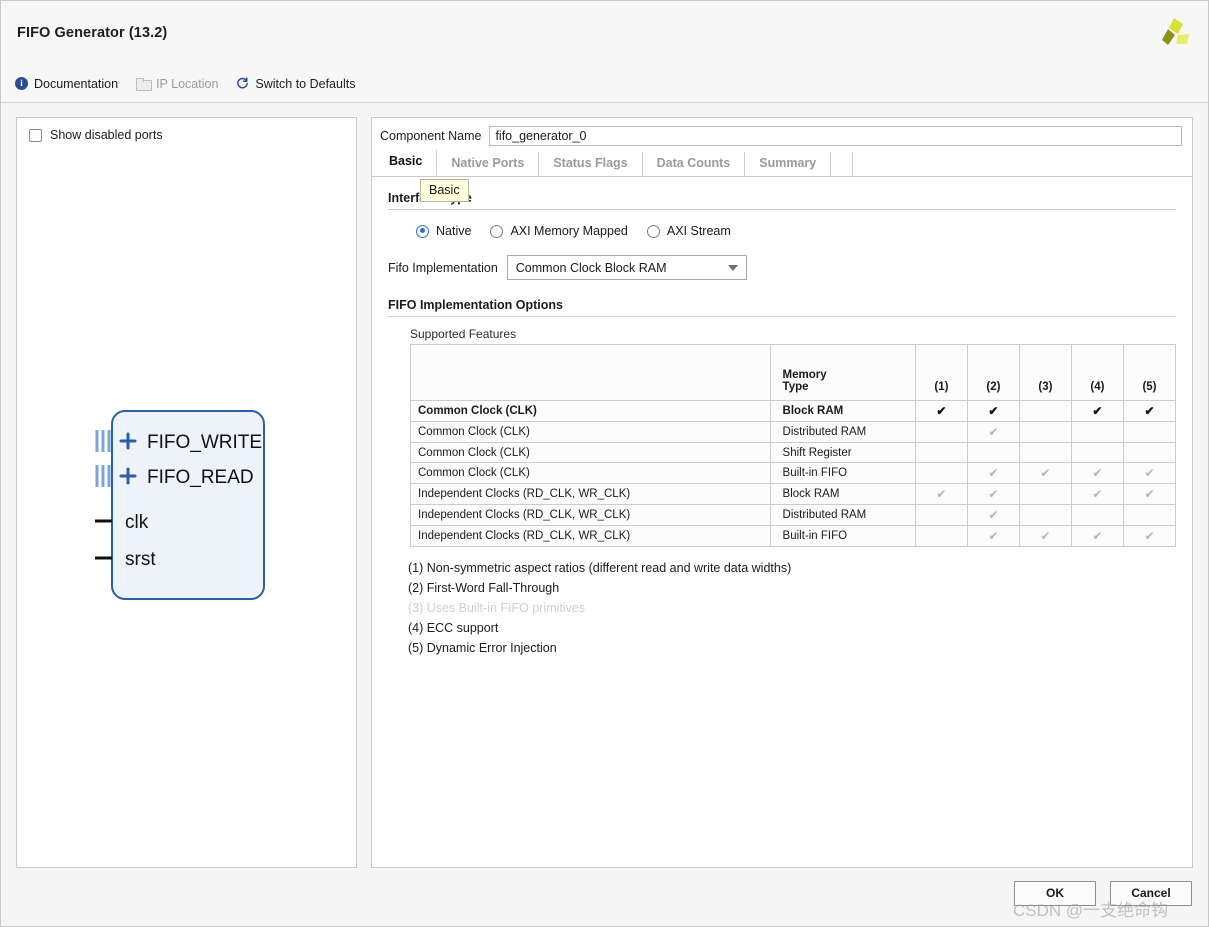 The image size is (1209, 927). What do you see at coordinates (653, 231) in the screenshot?
I see `radio-axi-stream` at bounding box center [653, 231].